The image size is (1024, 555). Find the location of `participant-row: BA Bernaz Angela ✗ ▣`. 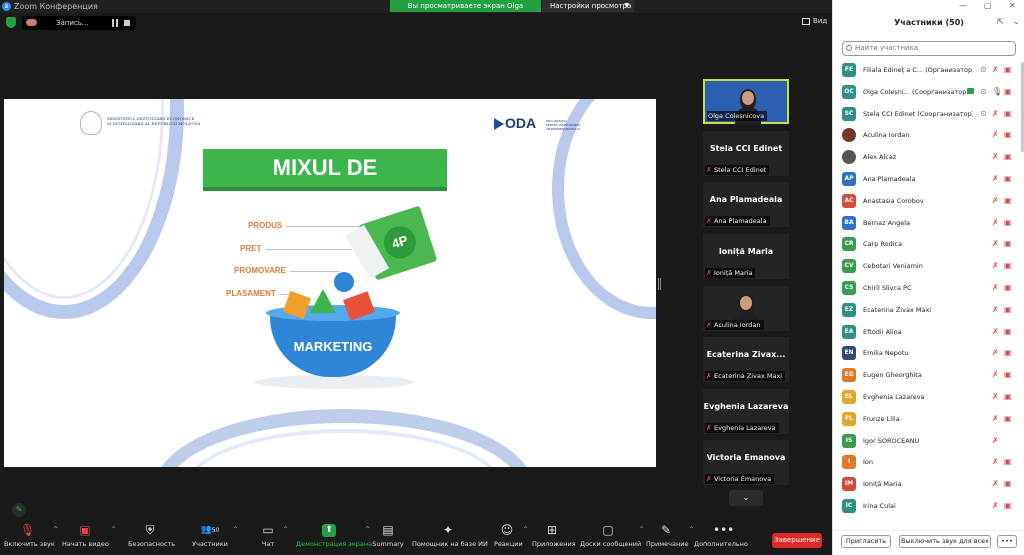

participant-row: BA Bernaz Angela ✗ ▣ is located at coordinates (927, 223).